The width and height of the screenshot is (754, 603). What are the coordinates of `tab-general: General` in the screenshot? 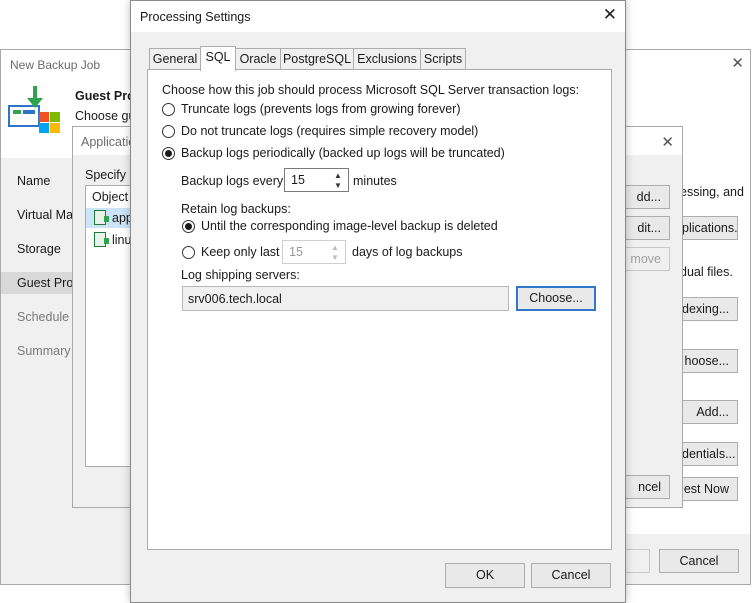 It's located at (175, 59).